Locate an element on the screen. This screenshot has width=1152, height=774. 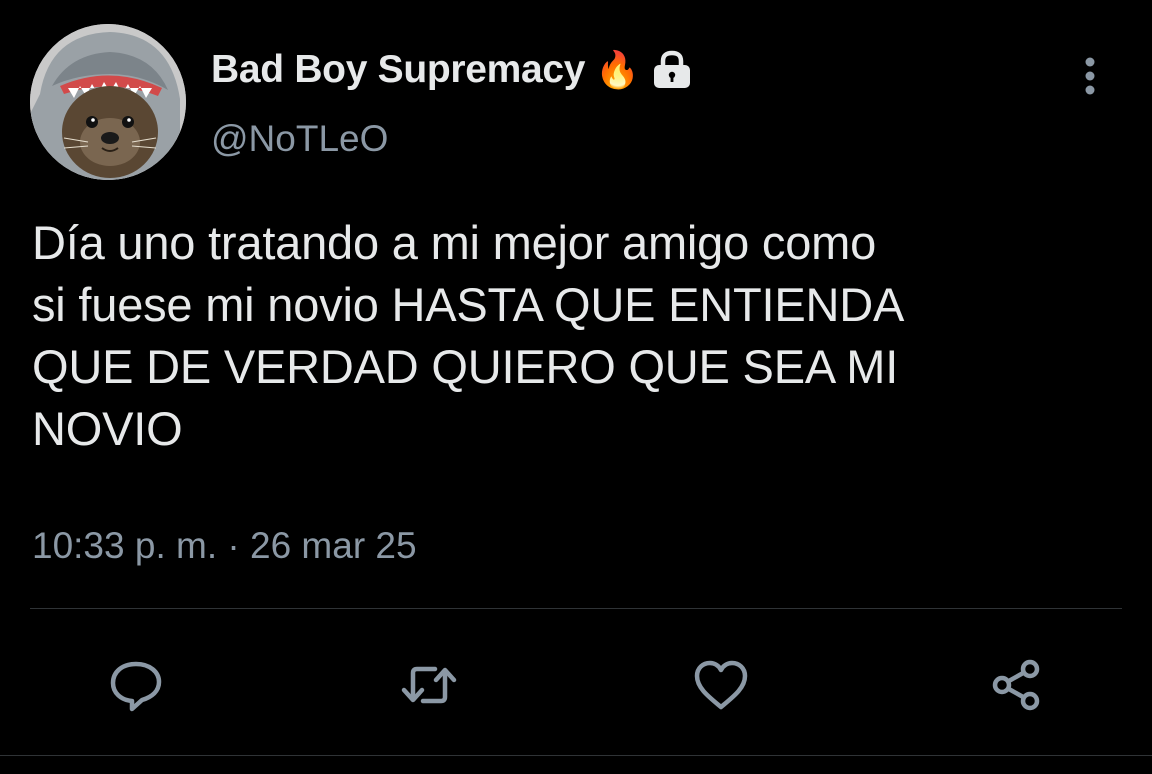
author-name-row: Bad Boy Supremacy 🔥 is located at coordinates (452, 70).